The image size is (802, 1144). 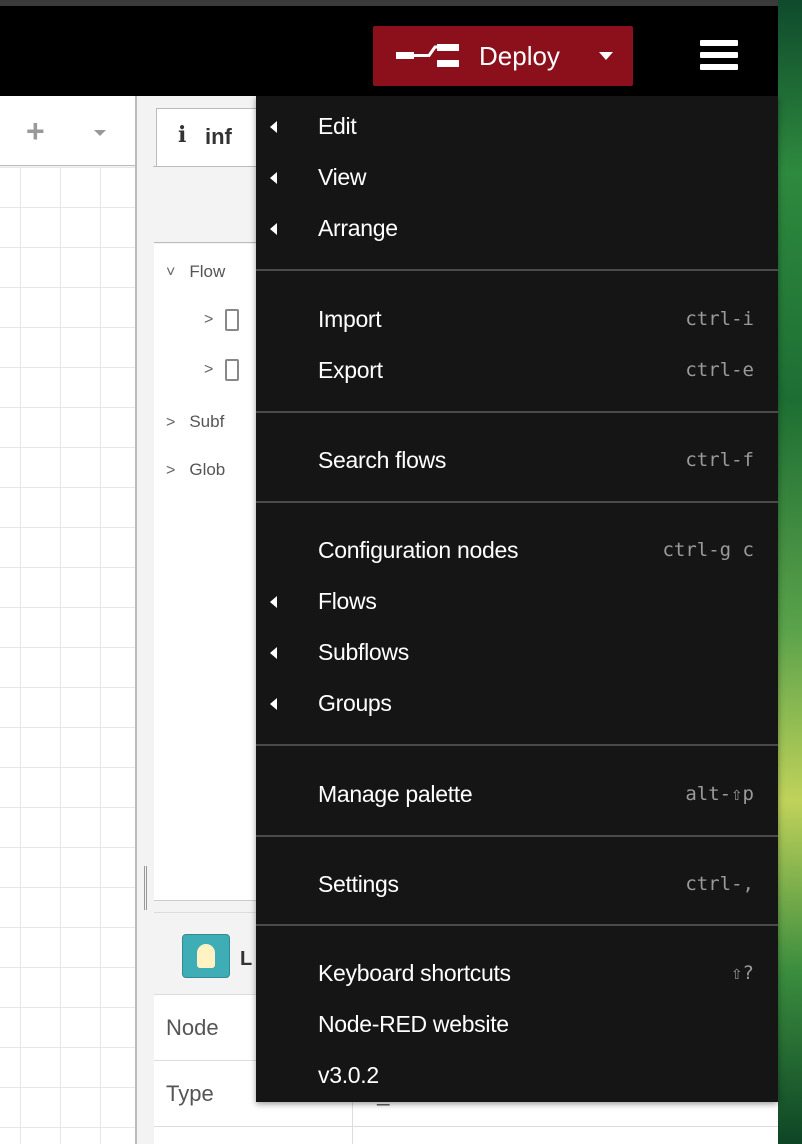 I want to click on menu-item-export: Export ctrl-e, so click(x=517, y=369).